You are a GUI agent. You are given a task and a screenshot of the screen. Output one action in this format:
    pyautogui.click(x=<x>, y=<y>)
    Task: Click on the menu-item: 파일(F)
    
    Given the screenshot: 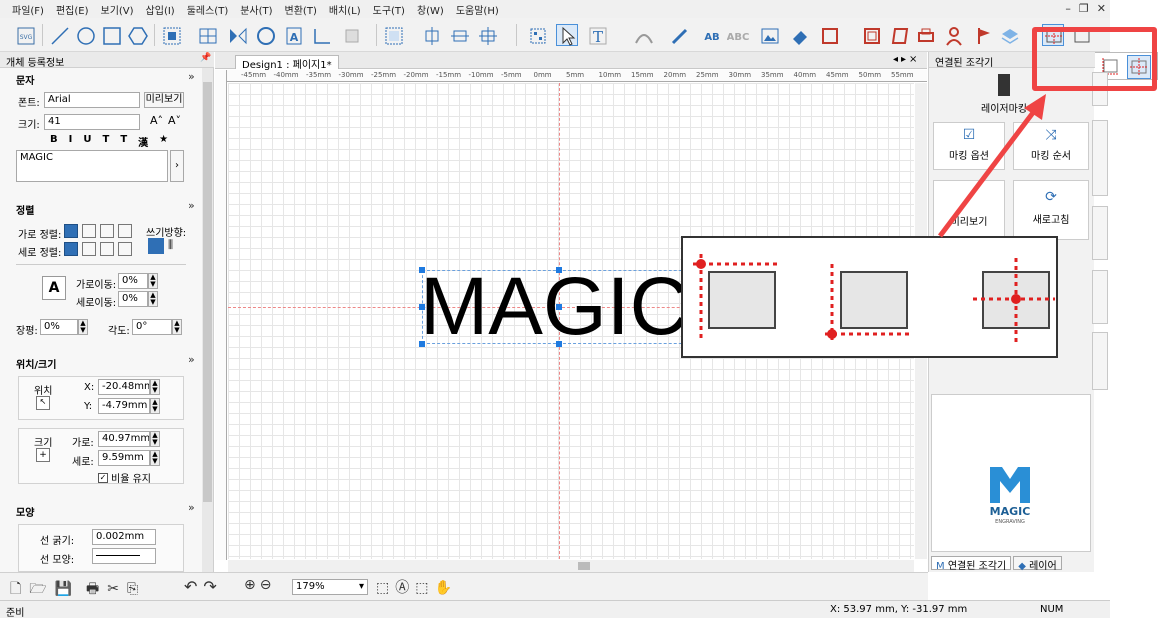 What is the action you would take?
    pyautogui.click(x=28, y=9)
    